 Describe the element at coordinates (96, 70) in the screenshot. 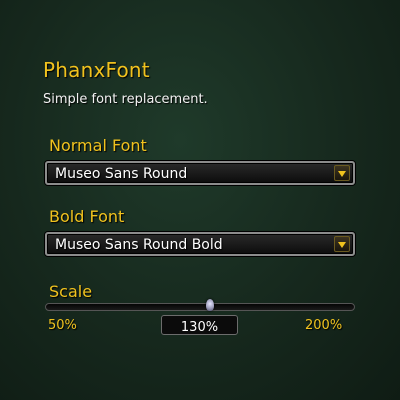

I see `addon-title: PhanxFont` at that location.